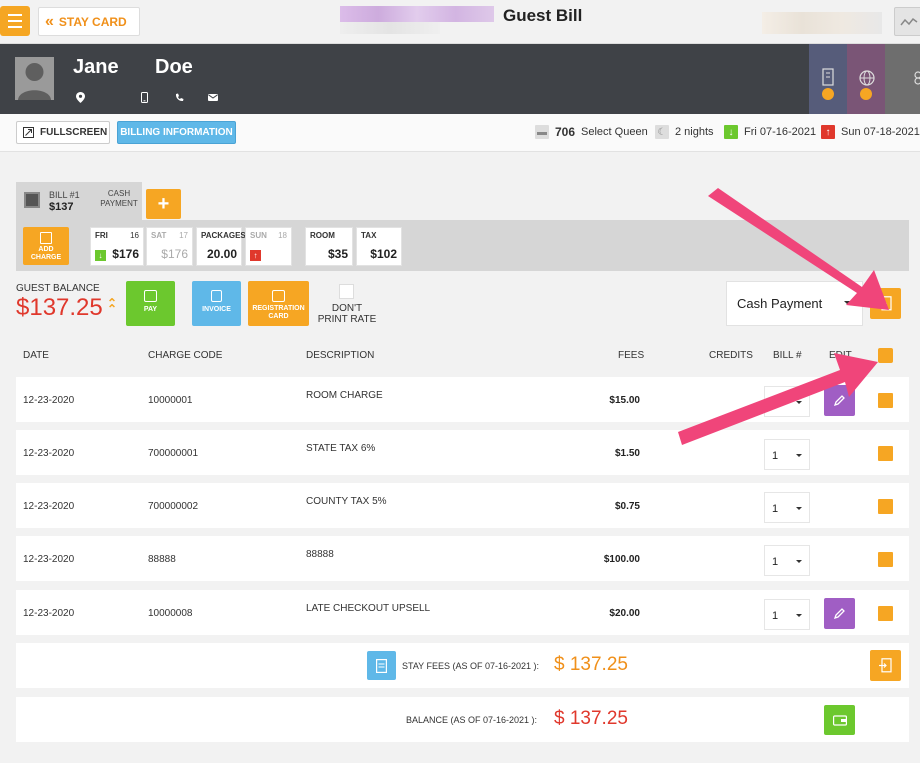 The width and height of the screenshot is (920, 763). I want to click on chevron-up-icon: ⌃ ⌃, so click(112, 306).